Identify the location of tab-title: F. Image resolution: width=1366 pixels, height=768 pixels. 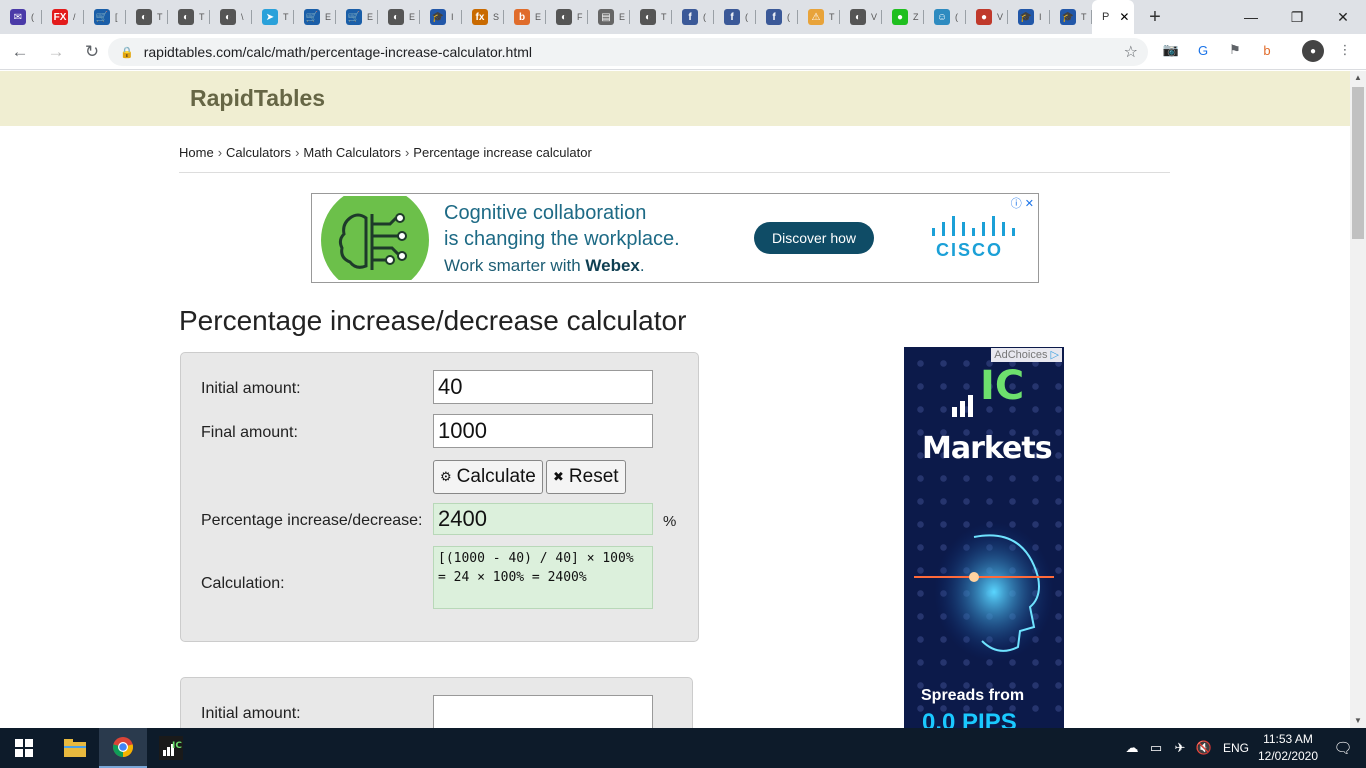
(580, 17).